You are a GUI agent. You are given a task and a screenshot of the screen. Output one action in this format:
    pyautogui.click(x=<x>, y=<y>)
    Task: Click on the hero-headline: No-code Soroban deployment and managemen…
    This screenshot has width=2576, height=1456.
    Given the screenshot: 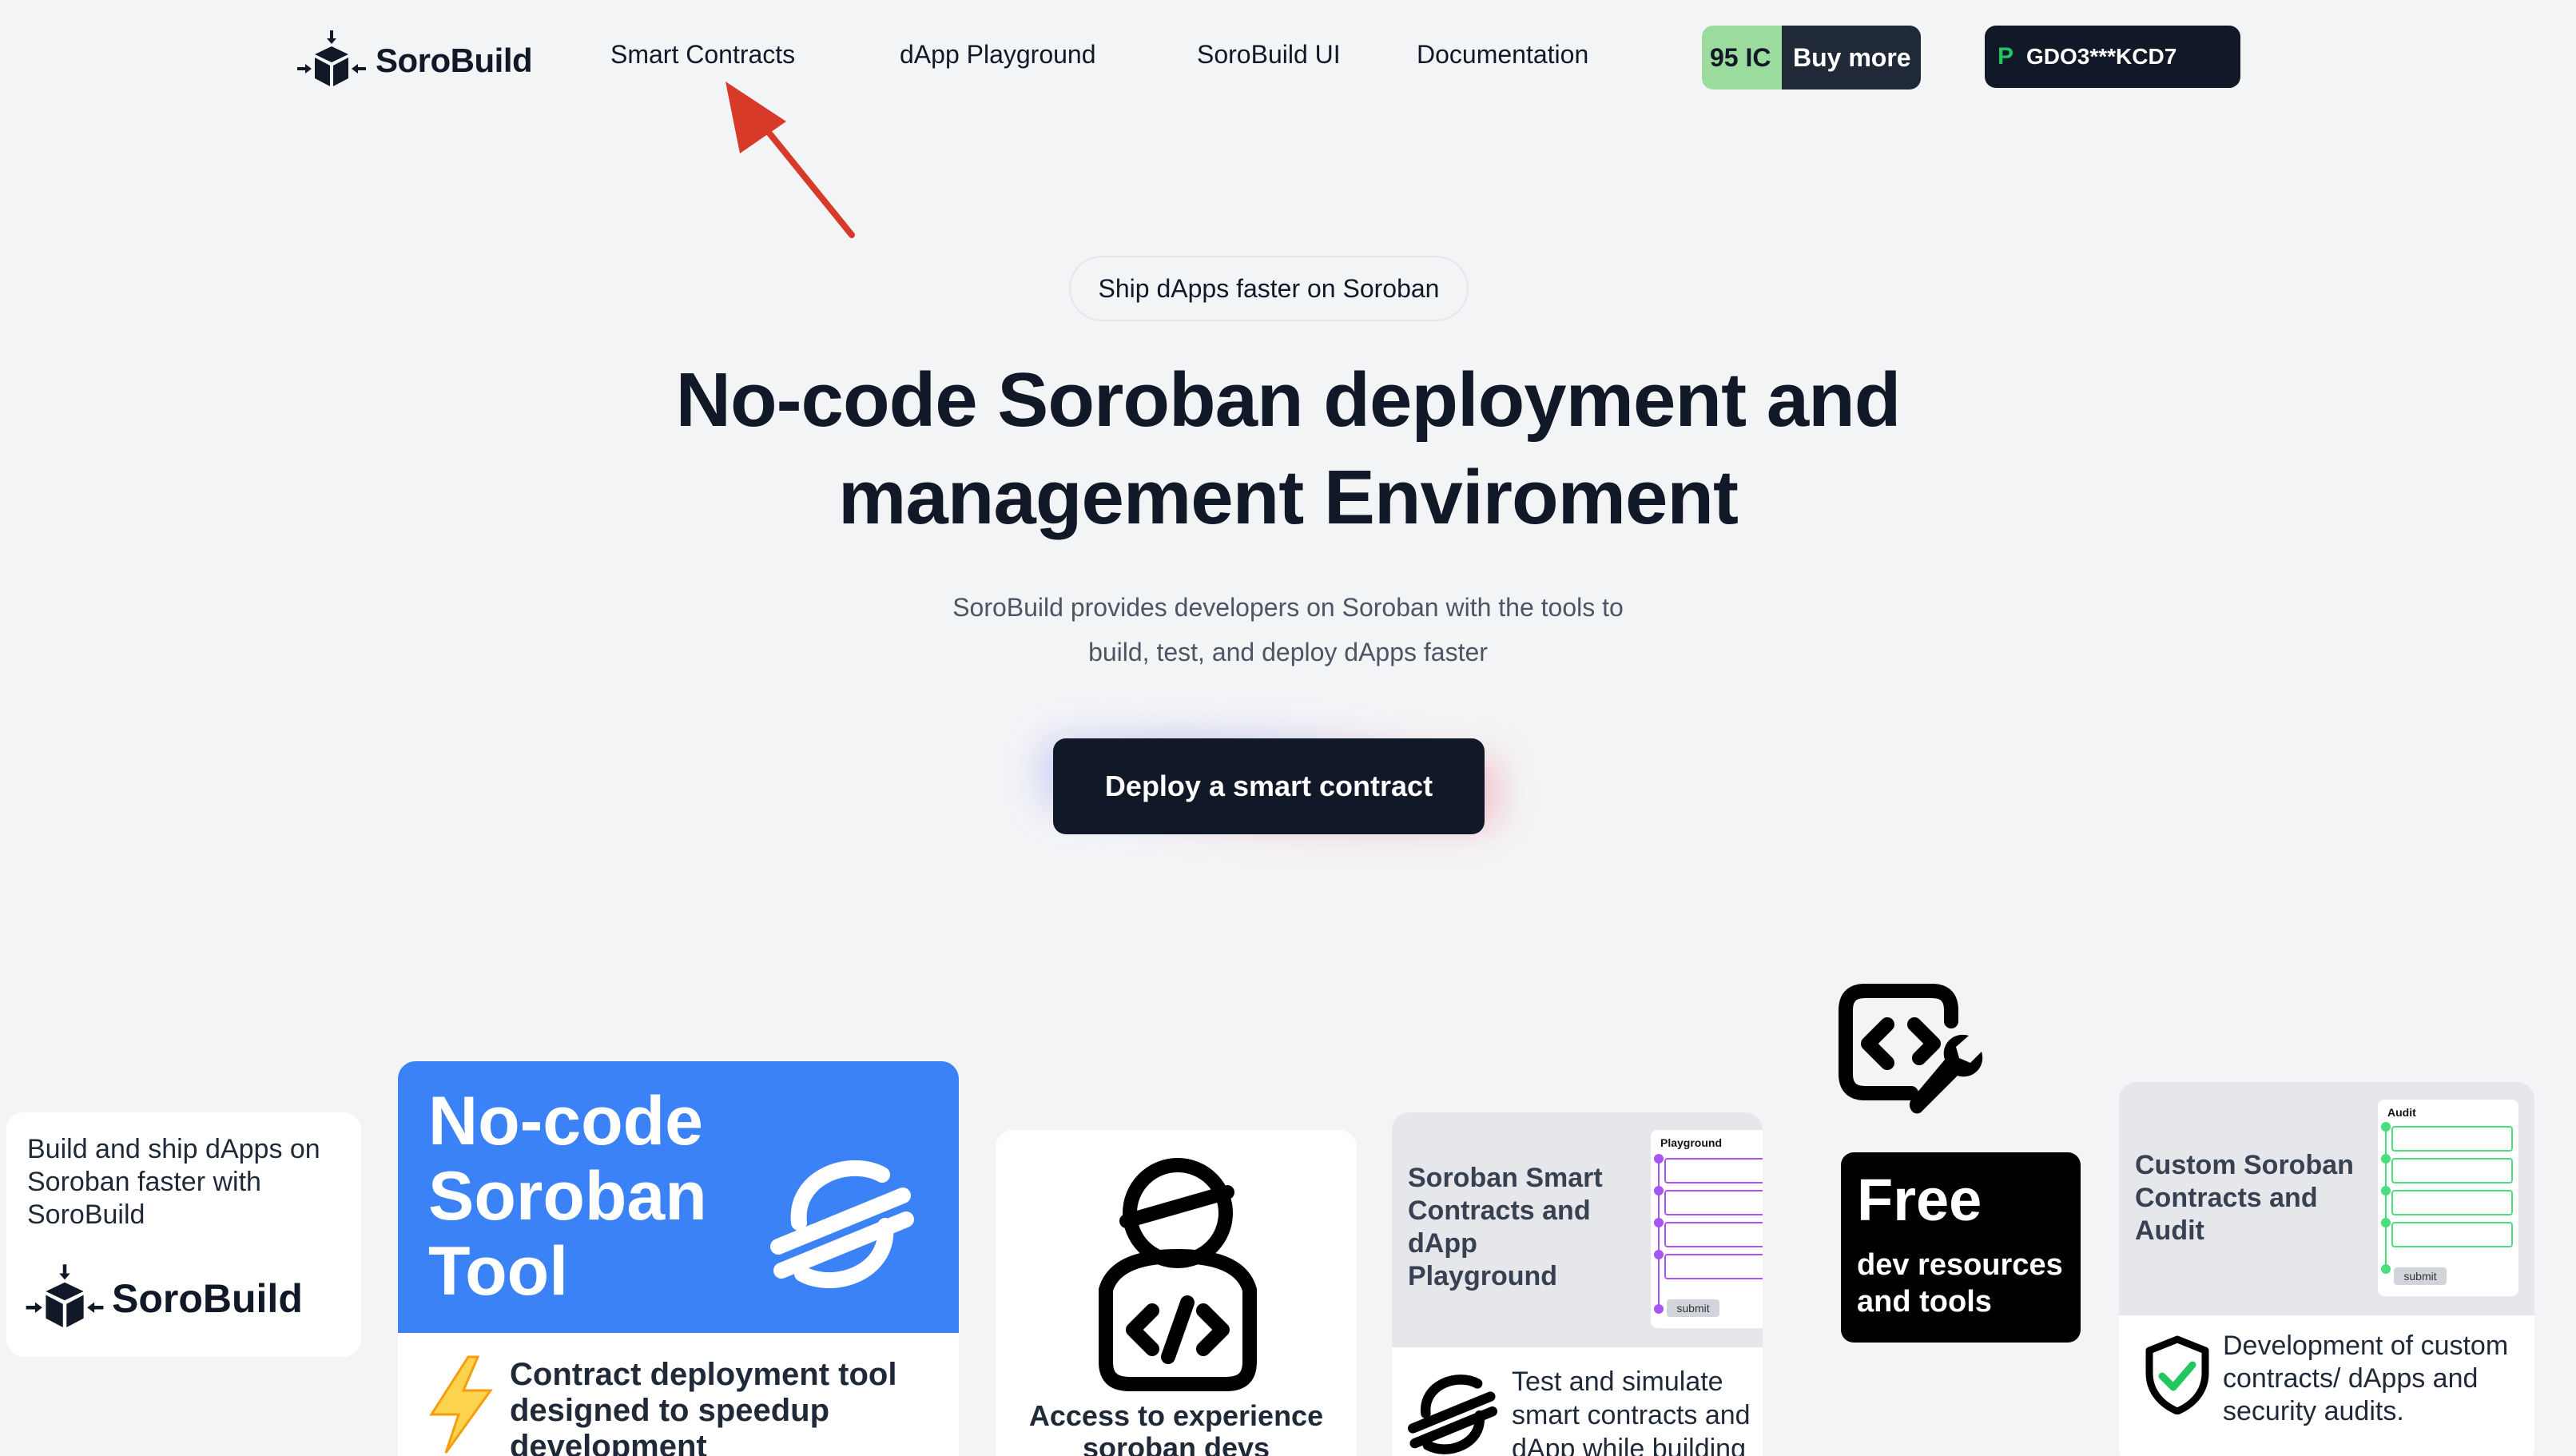 What is the action you would take?
    pyautogui.click(x=1288, y=449)
    